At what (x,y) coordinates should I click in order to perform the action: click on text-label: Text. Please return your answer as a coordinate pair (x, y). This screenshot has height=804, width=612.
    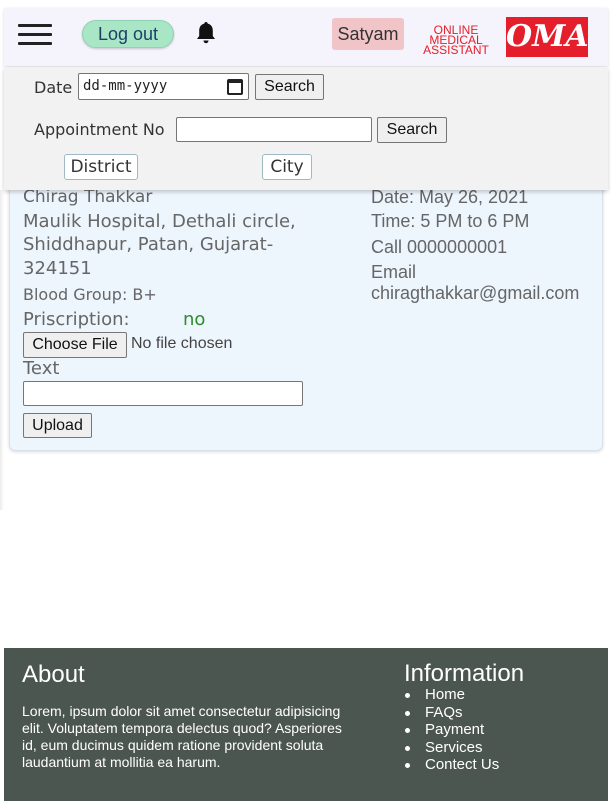
    Looking at the image, I should click on (41, 368).